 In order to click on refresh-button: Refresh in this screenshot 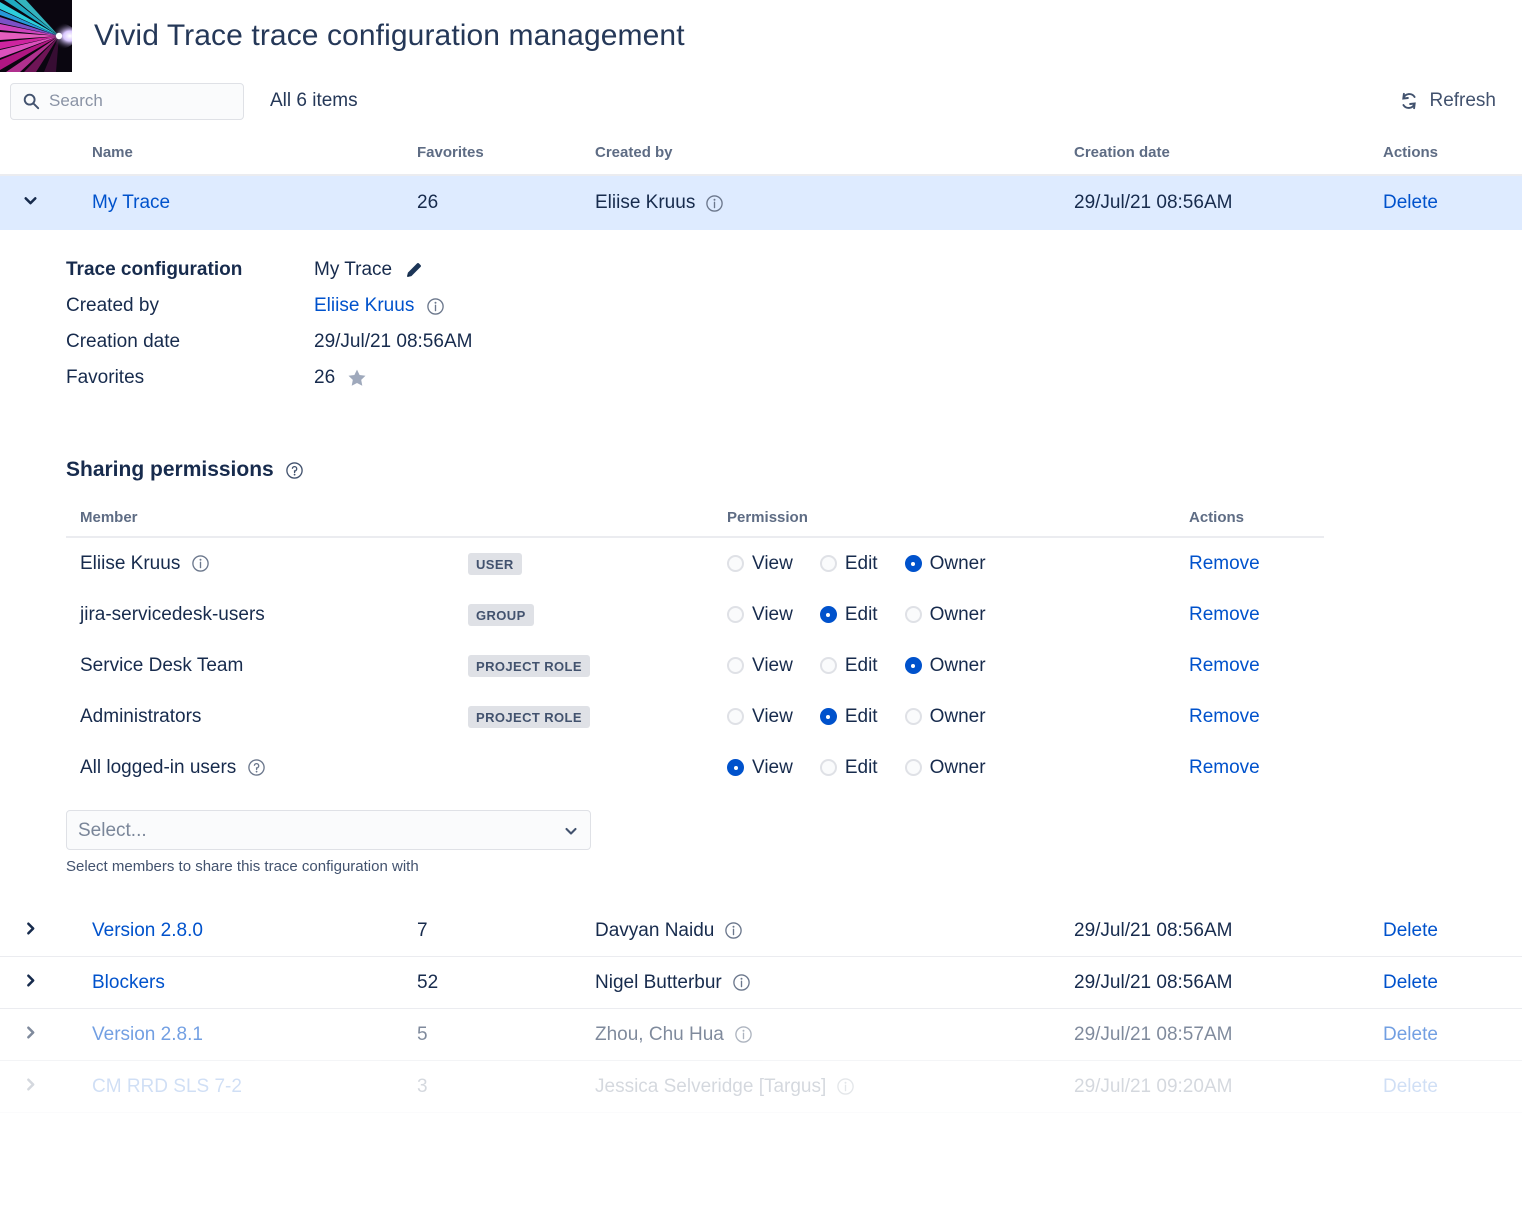, I will do `click(1447, 101)`.